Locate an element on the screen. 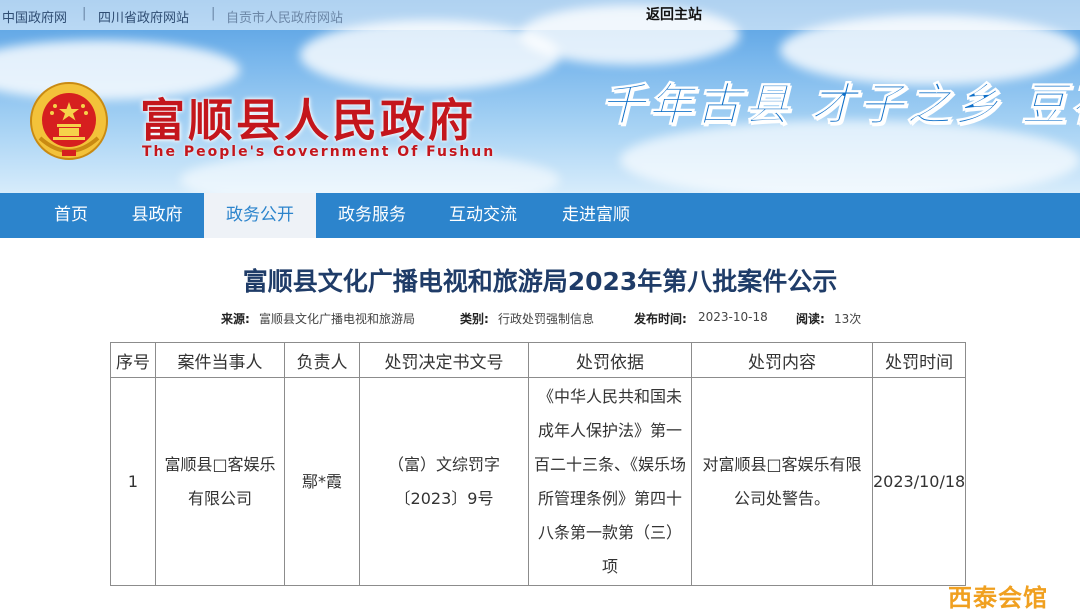  slogan: 千年古县 才子之乡 豆花 is located at coordinates (839, 105).